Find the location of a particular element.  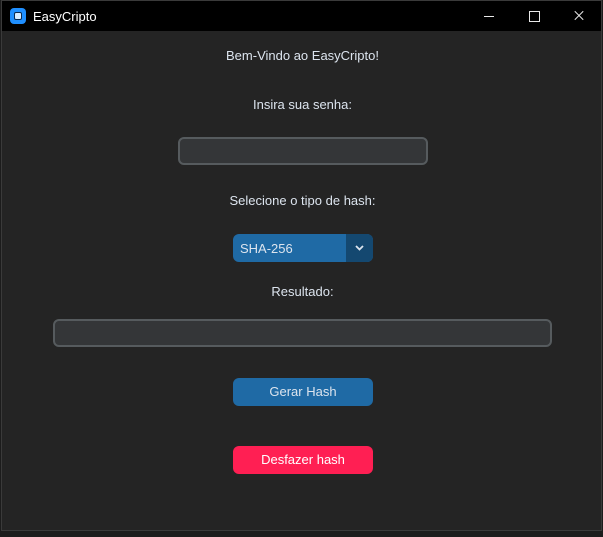

result-field is located at coordinates (302, 333).